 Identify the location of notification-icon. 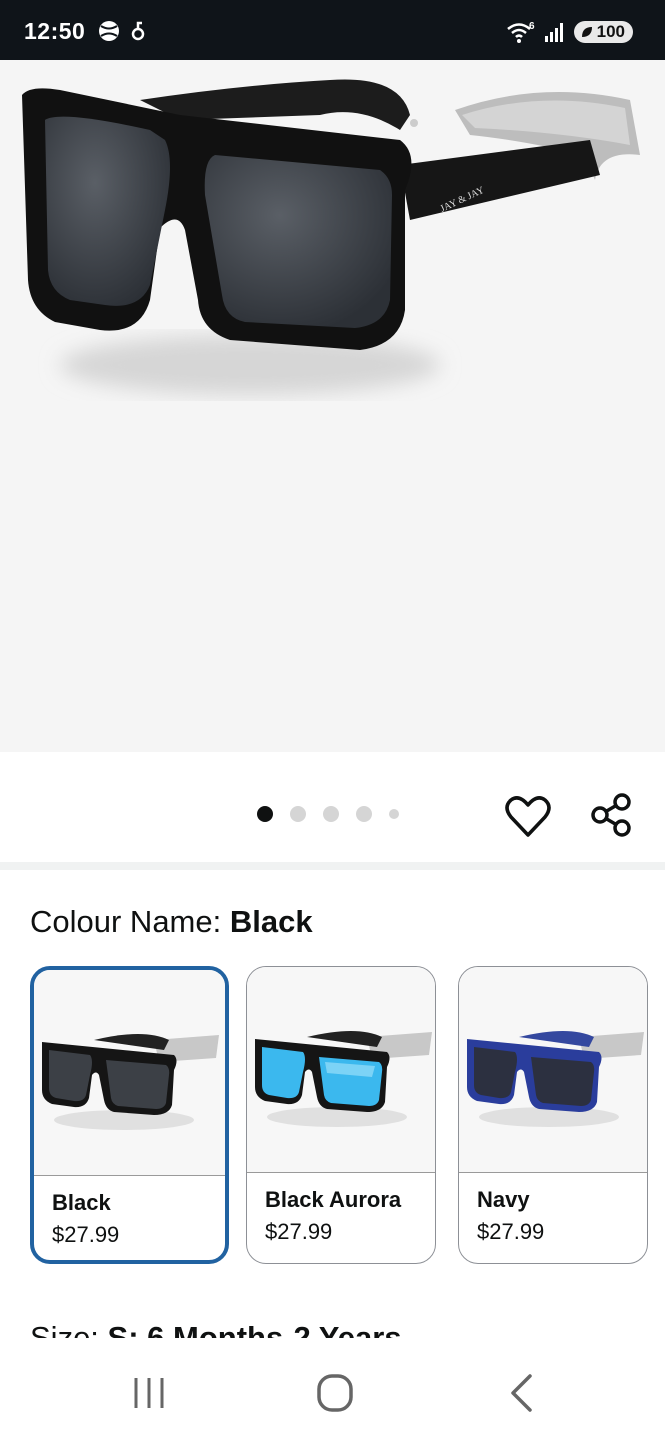
(138, 31).